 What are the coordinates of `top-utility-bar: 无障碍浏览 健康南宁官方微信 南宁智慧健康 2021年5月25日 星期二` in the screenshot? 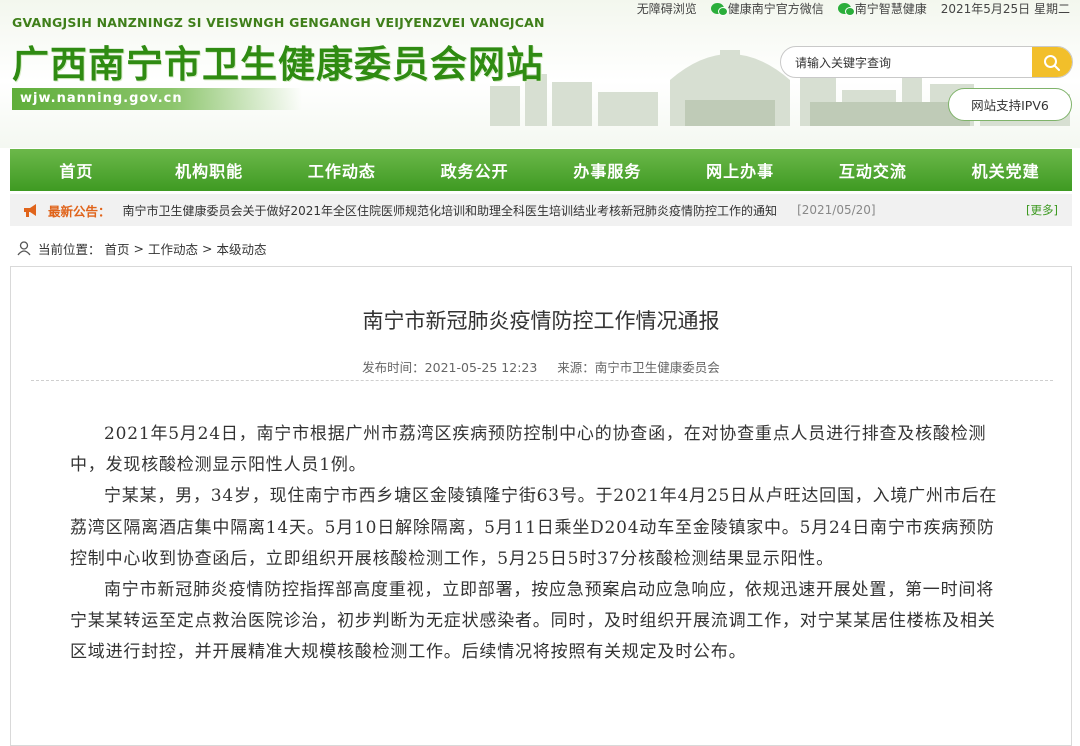 It's located at (853, 8).